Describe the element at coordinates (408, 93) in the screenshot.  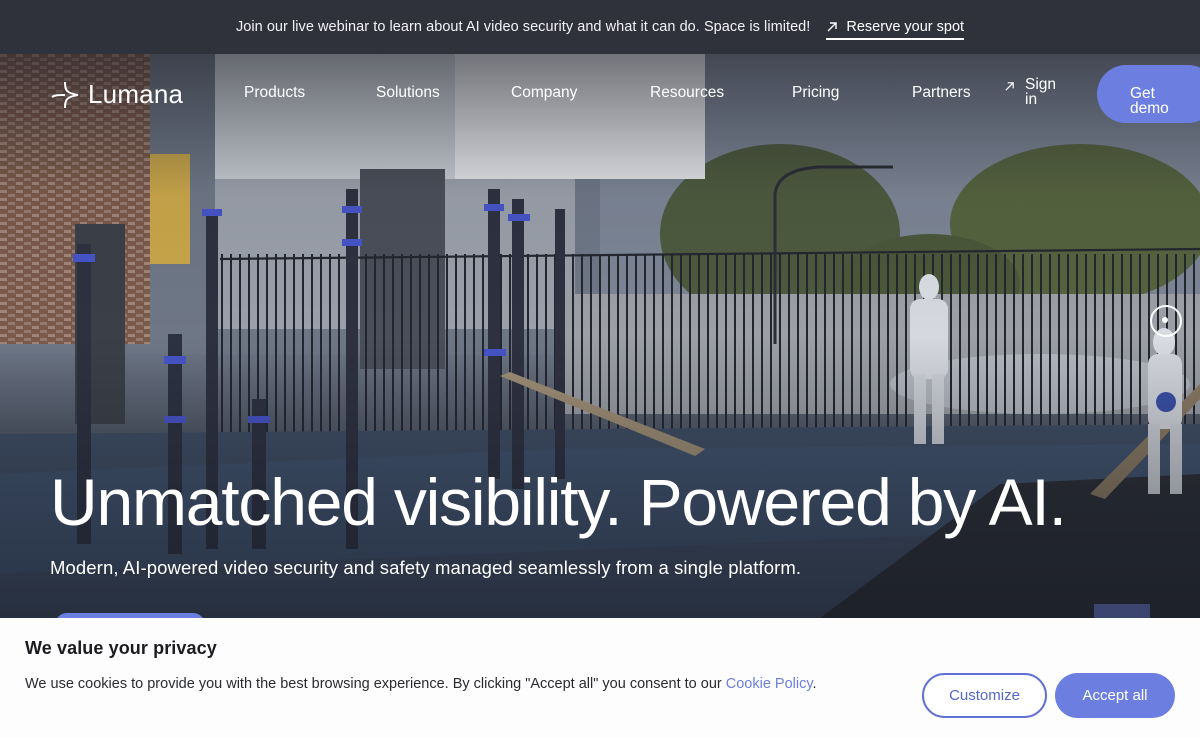
I see `nav-item-solutions: Solutions` at that location.